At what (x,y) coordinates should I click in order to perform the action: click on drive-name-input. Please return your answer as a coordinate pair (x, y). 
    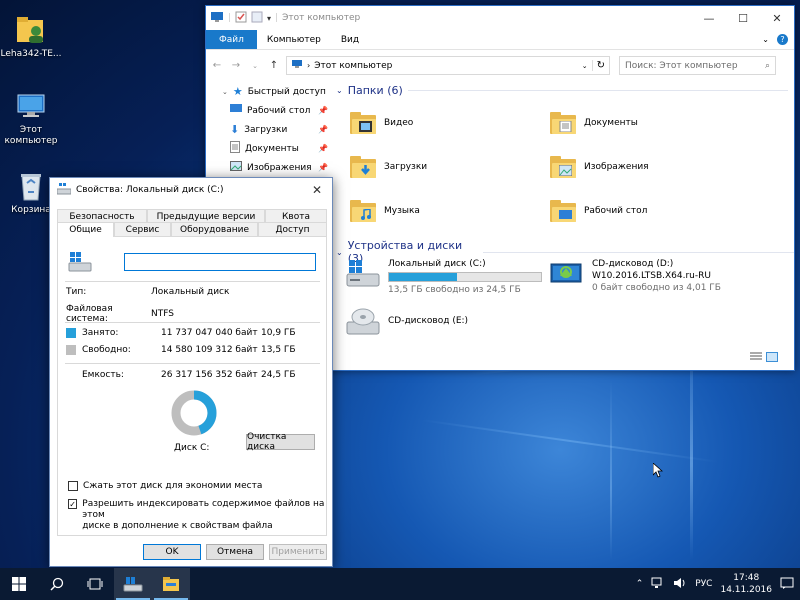
    Looking at the image, I should click on (220, 262).